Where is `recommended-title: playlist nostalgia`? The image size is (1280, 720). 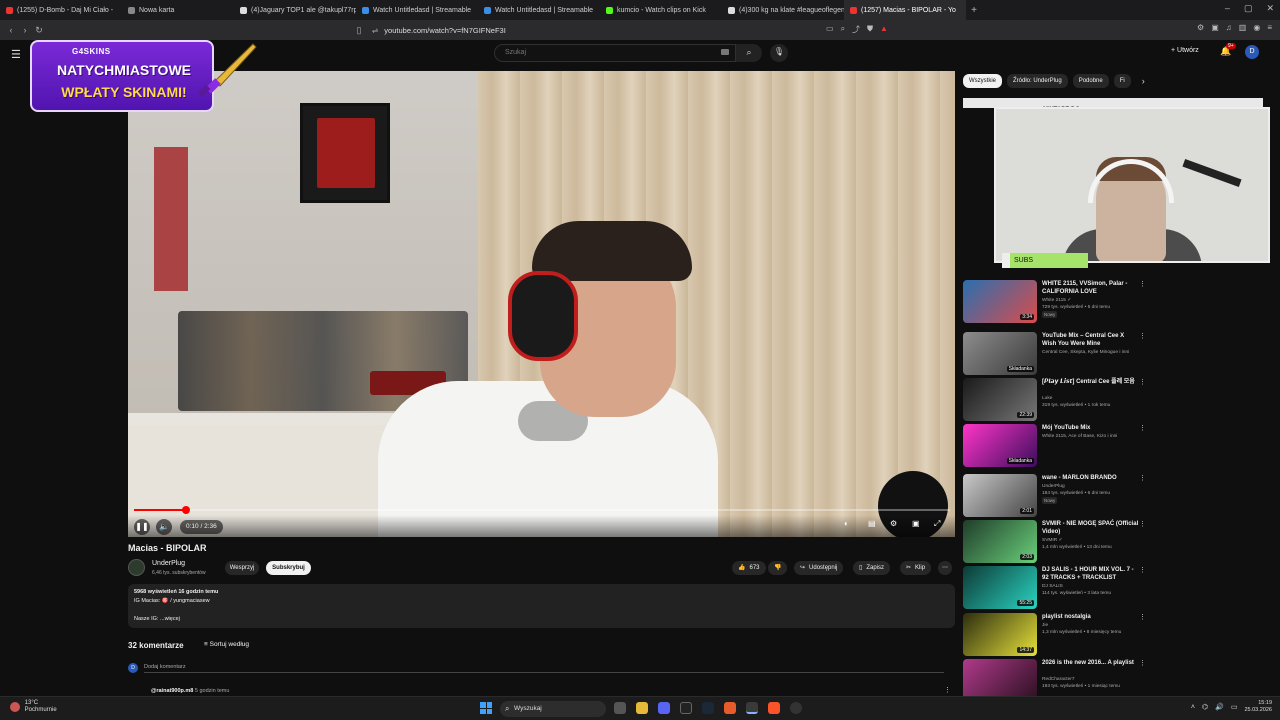 recommended-title: playlist nostalgia is located at coordinates (1091, 617).